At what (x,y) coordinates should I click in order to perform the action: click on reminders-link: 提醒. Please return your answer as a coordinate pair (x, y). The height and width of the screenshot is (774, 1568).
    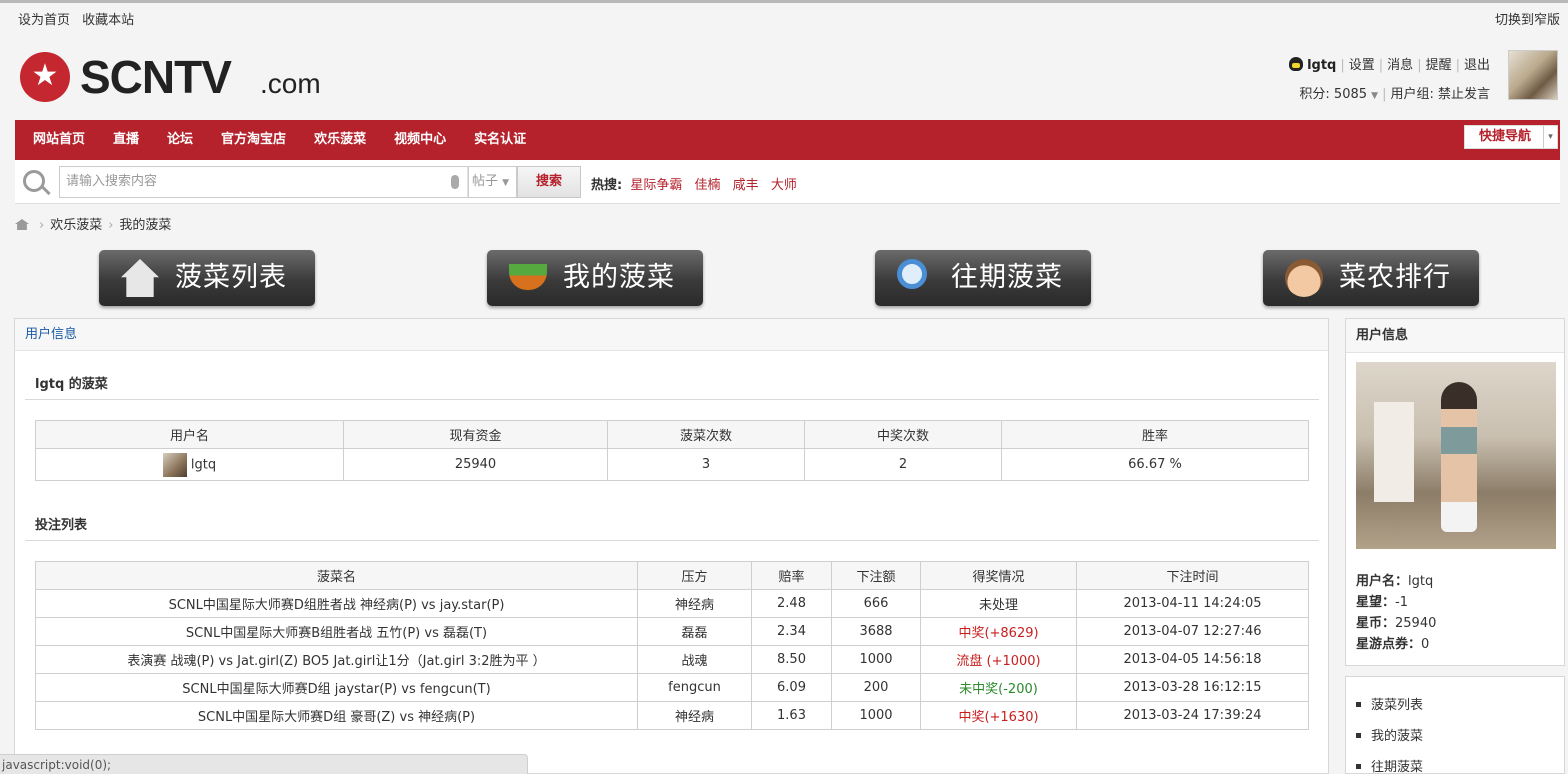
    Looking at the image, I should click on (1439, 65).